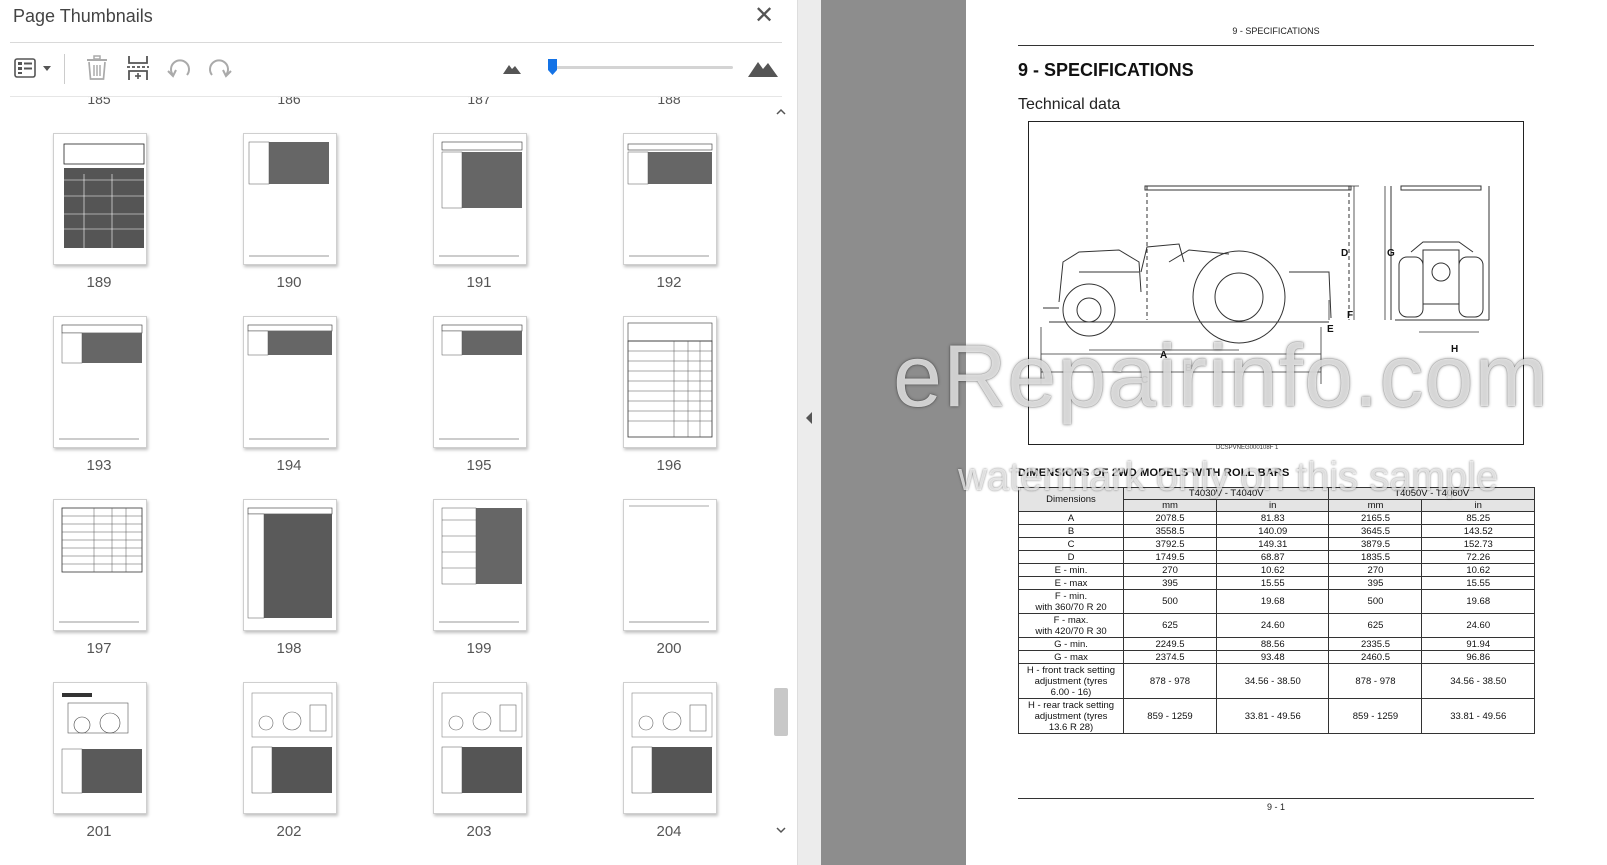  I want to click on thumbnail-item: 190, so click(275, 218).